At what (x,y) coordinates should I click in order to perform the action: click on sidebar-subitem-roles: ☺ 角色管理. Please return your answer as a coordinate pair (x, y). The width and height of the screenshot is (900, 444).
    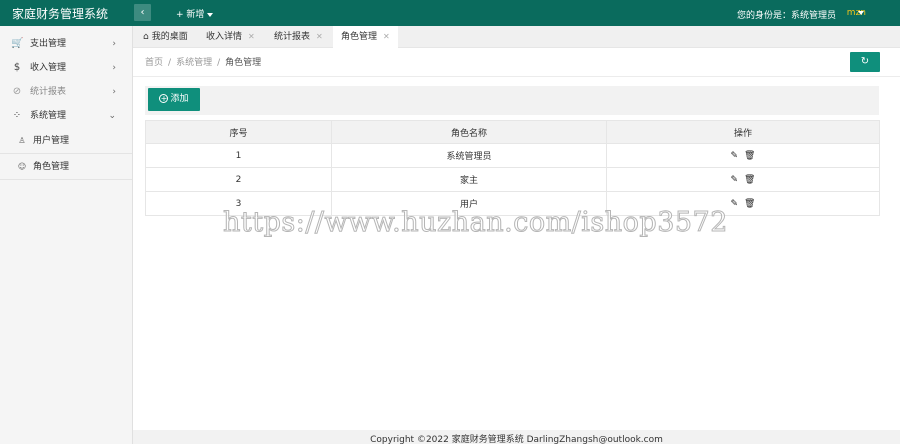
    Looking at the image, I should click on (66, 167).